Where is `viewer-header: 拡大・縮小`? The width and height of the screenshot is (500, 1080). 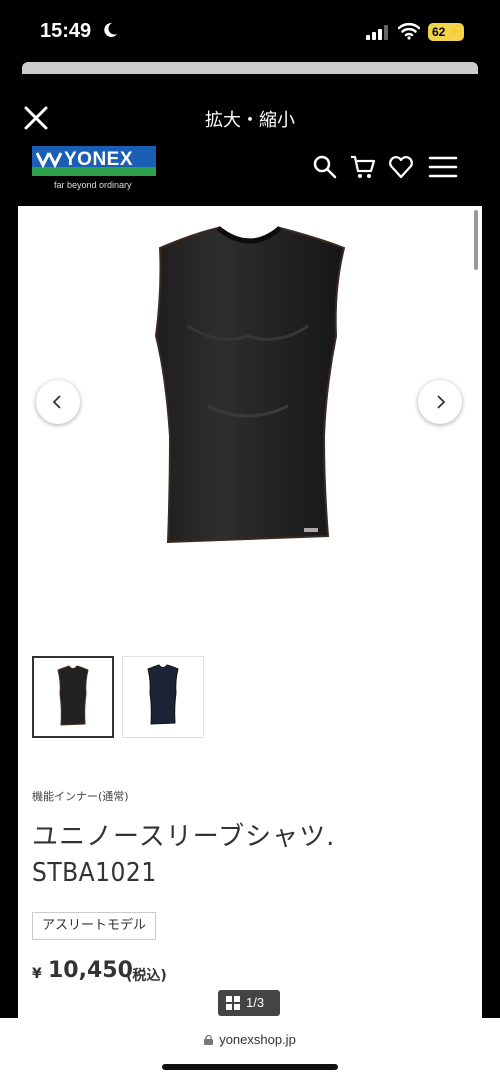
viewer-header: 拡大・縮小 is located at coordinates (250, 121).